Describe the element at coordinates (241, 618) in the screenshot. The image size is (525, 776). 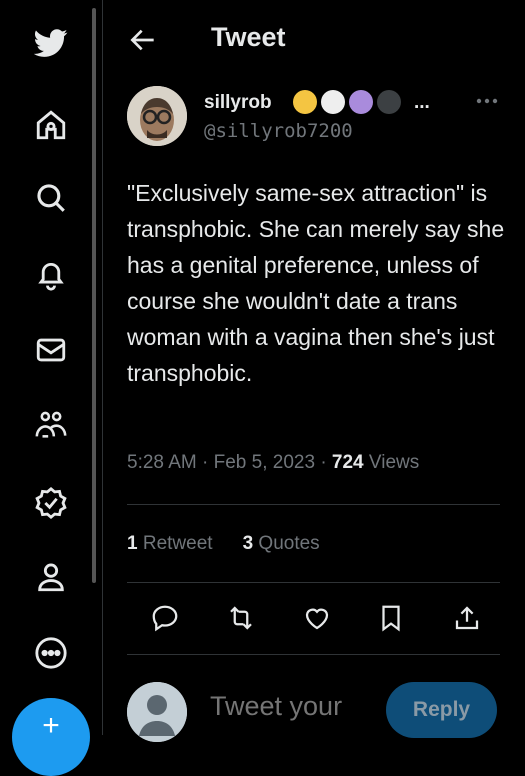
I see `retweet-icon` at that location.